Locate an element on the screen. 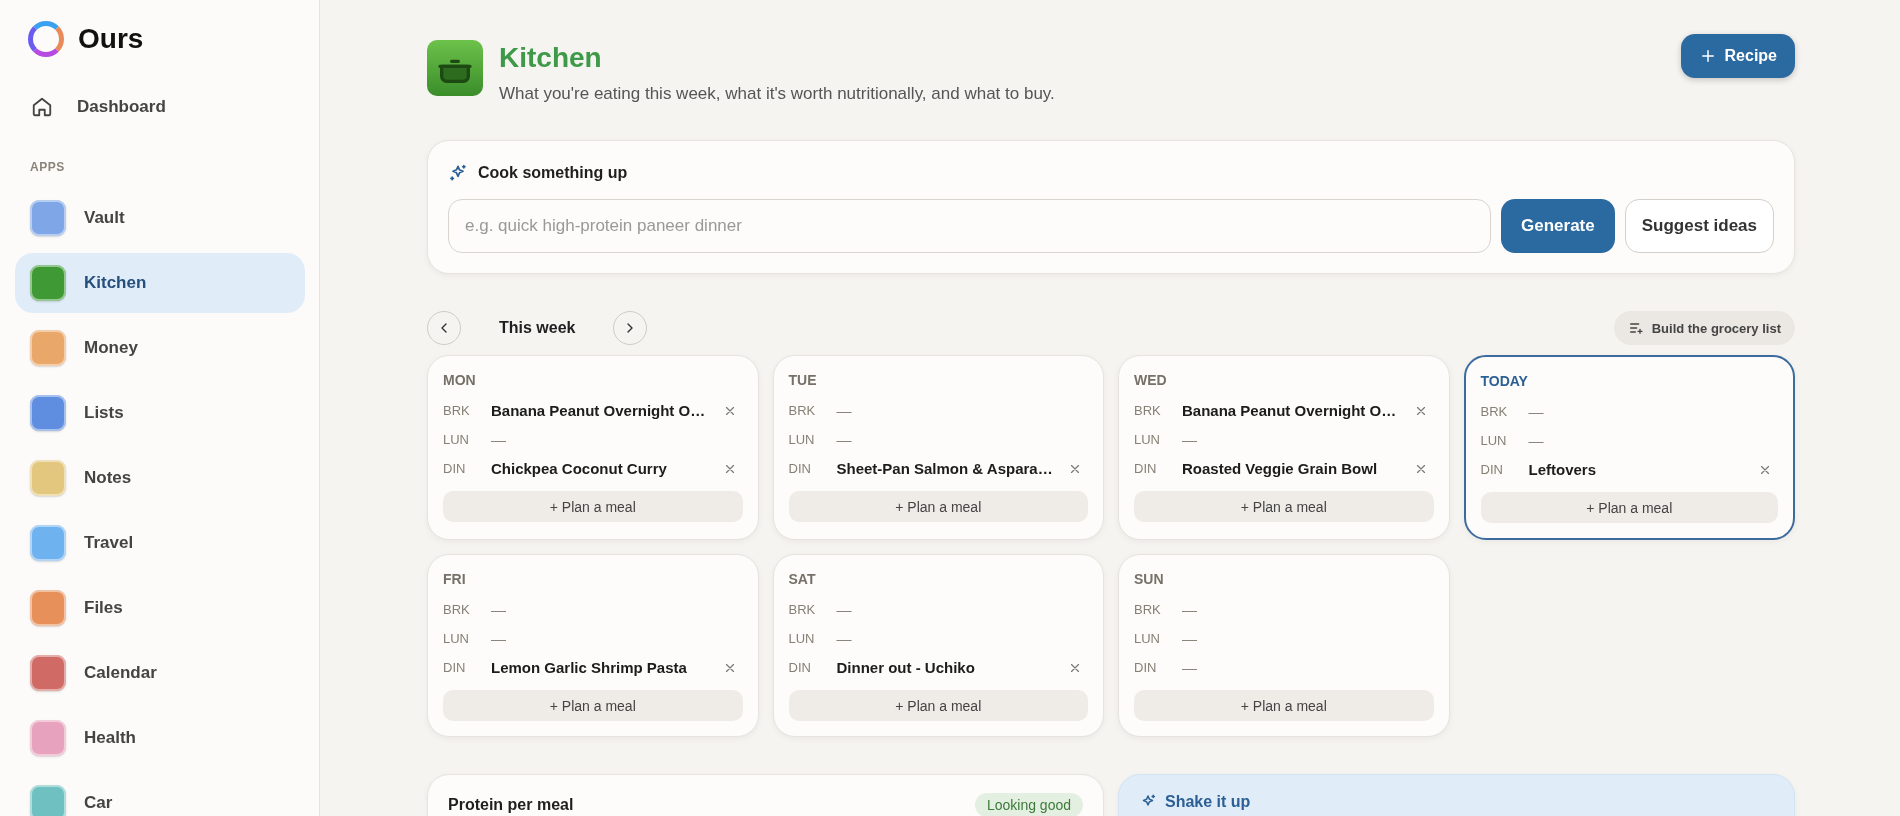  brand-name: Ours is located at coordinates (111, 39).